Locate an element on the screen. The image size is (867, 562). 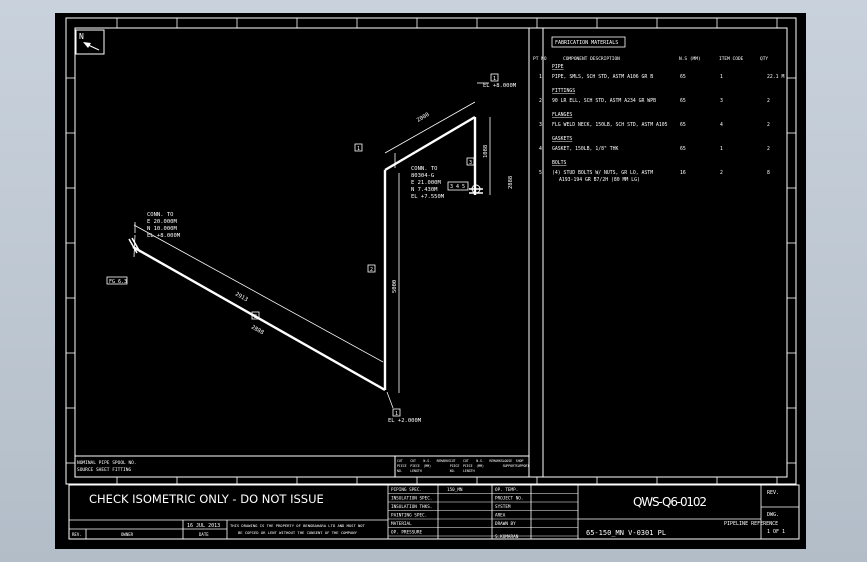
north-arrow: N is located at coordinates (90, 42).